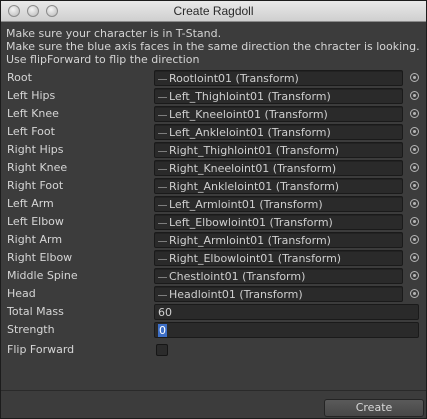 Image resolution: width=427 pixels, height=419 pixels. Describe the element at coordinates (31, 95) in the screenshot. I see `field-label: Left Hips` at that location.